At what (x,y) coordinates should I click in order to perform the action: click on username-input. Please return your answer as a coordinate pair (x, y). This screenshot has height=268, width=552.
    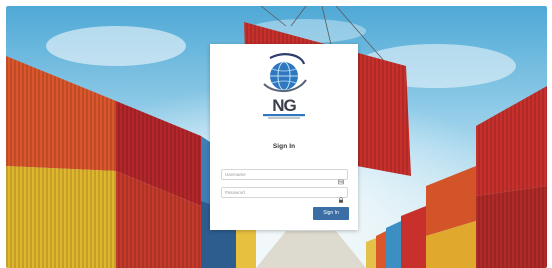
    Looking at the image, I should click on (280, 174).